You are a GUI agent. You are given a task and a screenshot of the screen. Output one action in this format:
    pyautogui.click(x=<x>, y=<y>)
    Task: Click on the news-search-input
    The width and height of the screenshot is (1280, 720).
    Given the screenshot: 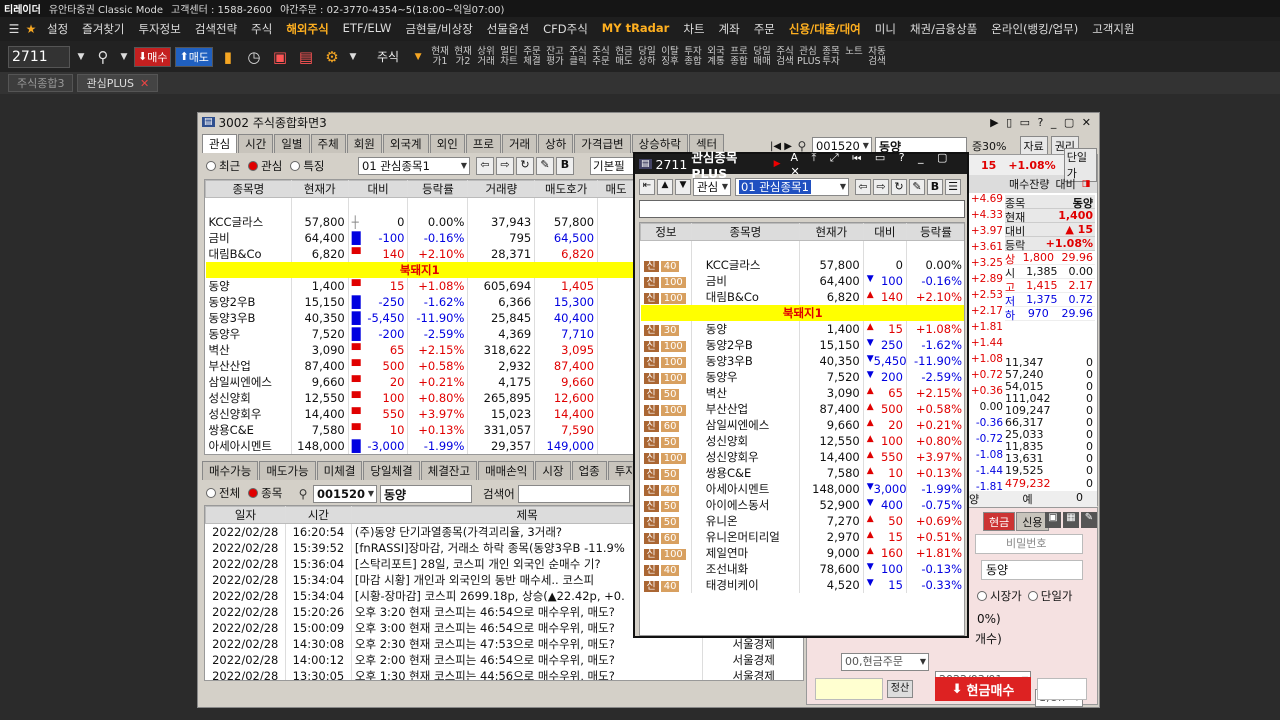 What is the action you would take?
    pyautogui.click(x=573, y=494)
    